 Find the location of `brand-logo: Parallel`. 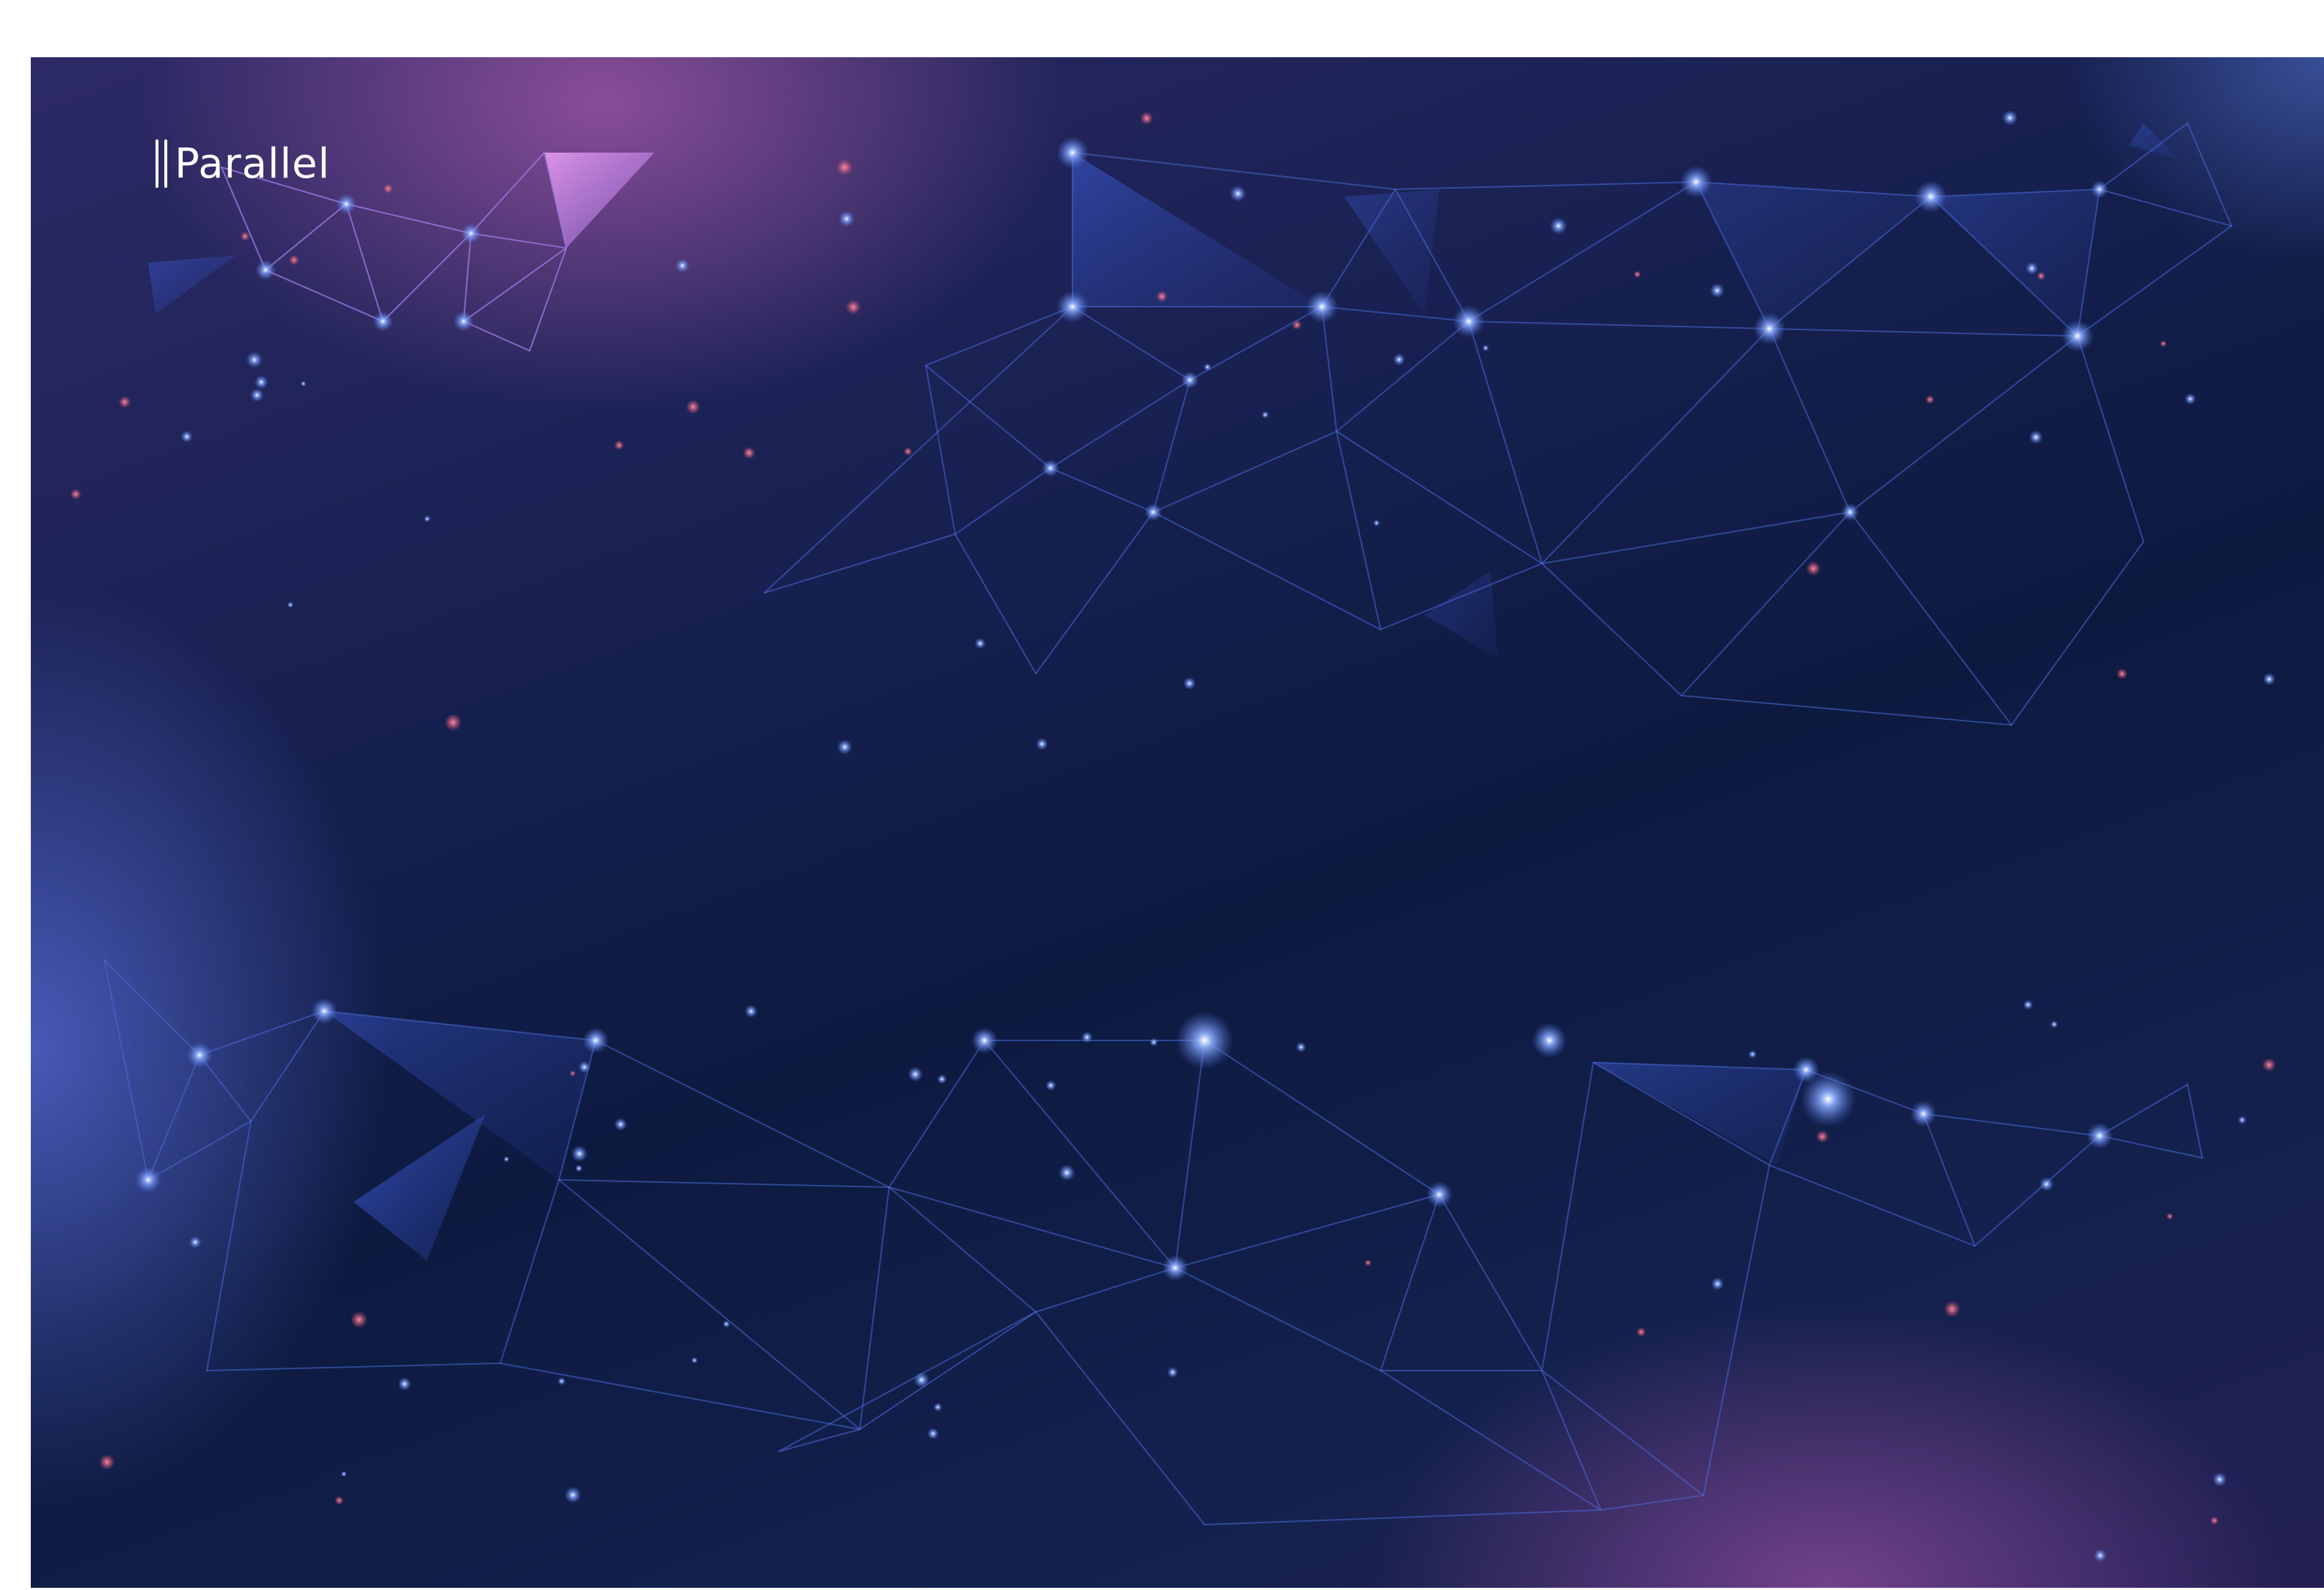

brand-logo: Parallel is located at coordinates (242, 163).